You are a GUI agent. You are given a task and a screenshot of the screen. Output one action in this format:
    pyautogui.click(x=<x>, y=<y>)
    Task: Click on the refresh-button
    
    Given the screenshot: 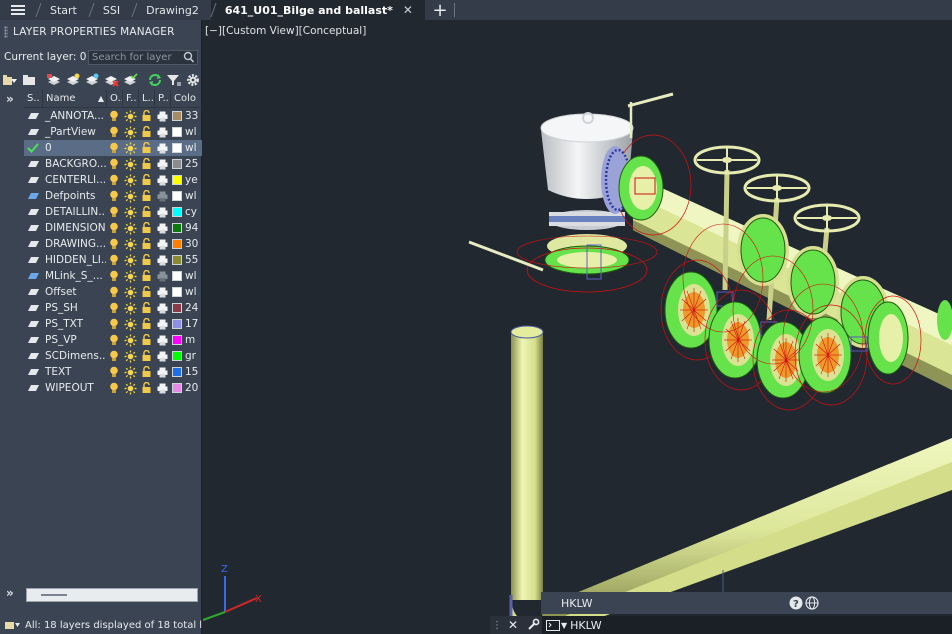 What is the action you would take?
    pyautogui.click(x=155, y=80)
    